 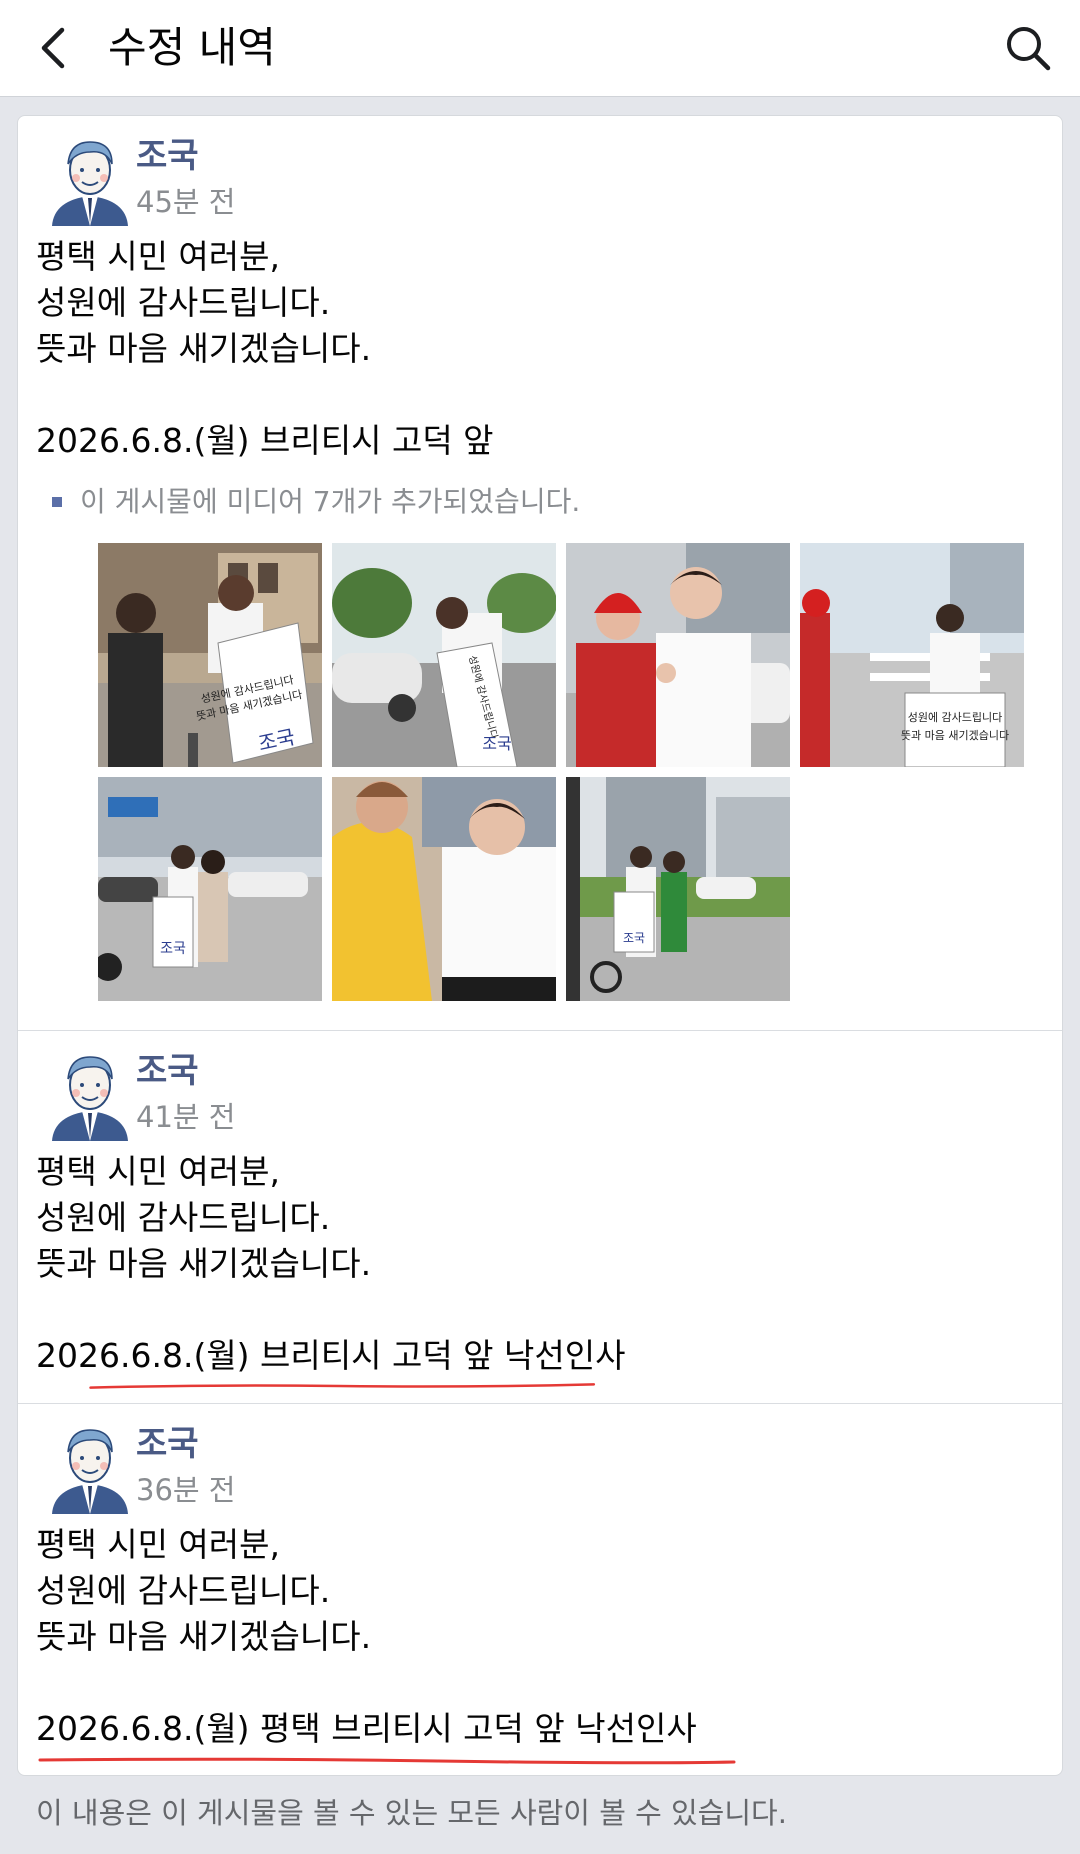 I want to click on photo-thumbnail: 성원에 감사드립니다 조국, so click(x=444, y=655).